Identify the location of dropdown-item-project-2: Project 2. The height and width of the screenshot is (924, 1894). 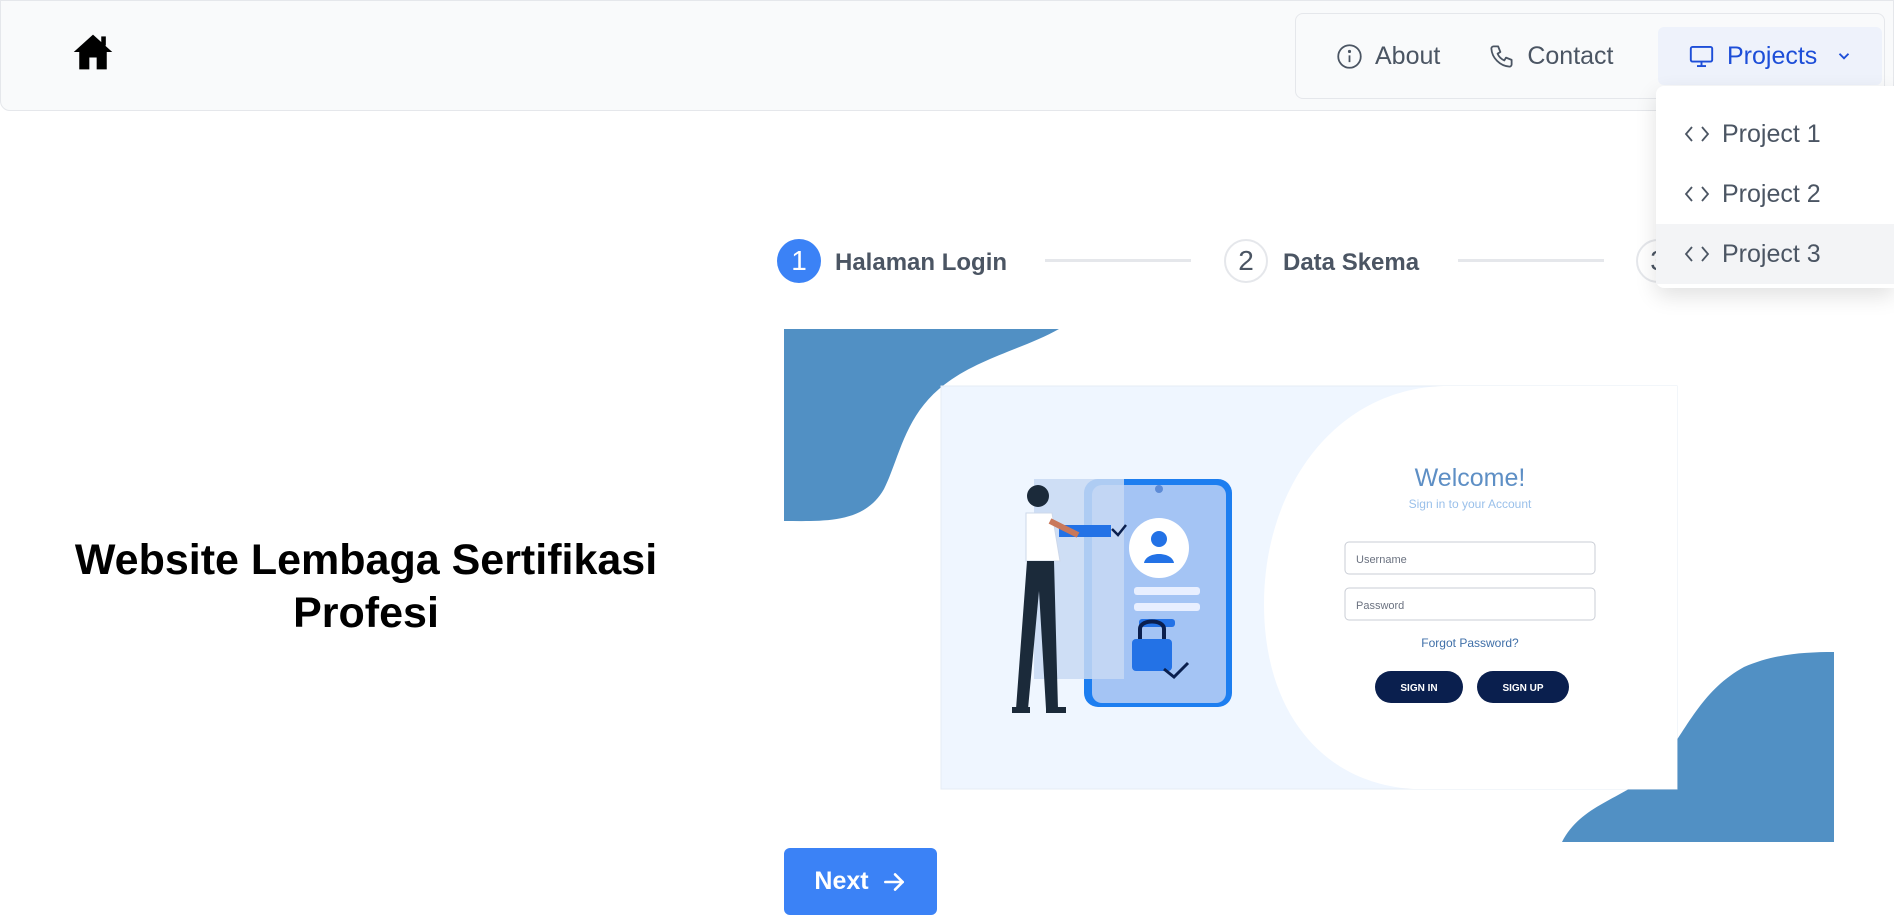
(1775, 194).